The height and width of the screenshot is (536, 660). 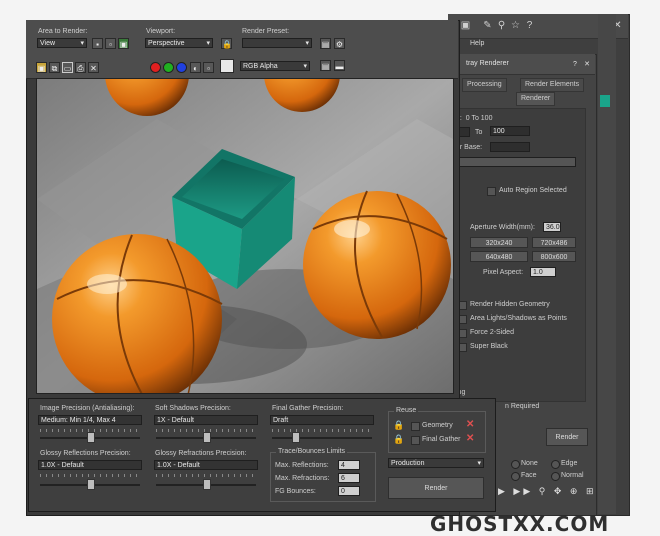 What do you see at coordinates (555, 476) in the screenshot?
I see `radio-normal` at bounding box center [555, 476].